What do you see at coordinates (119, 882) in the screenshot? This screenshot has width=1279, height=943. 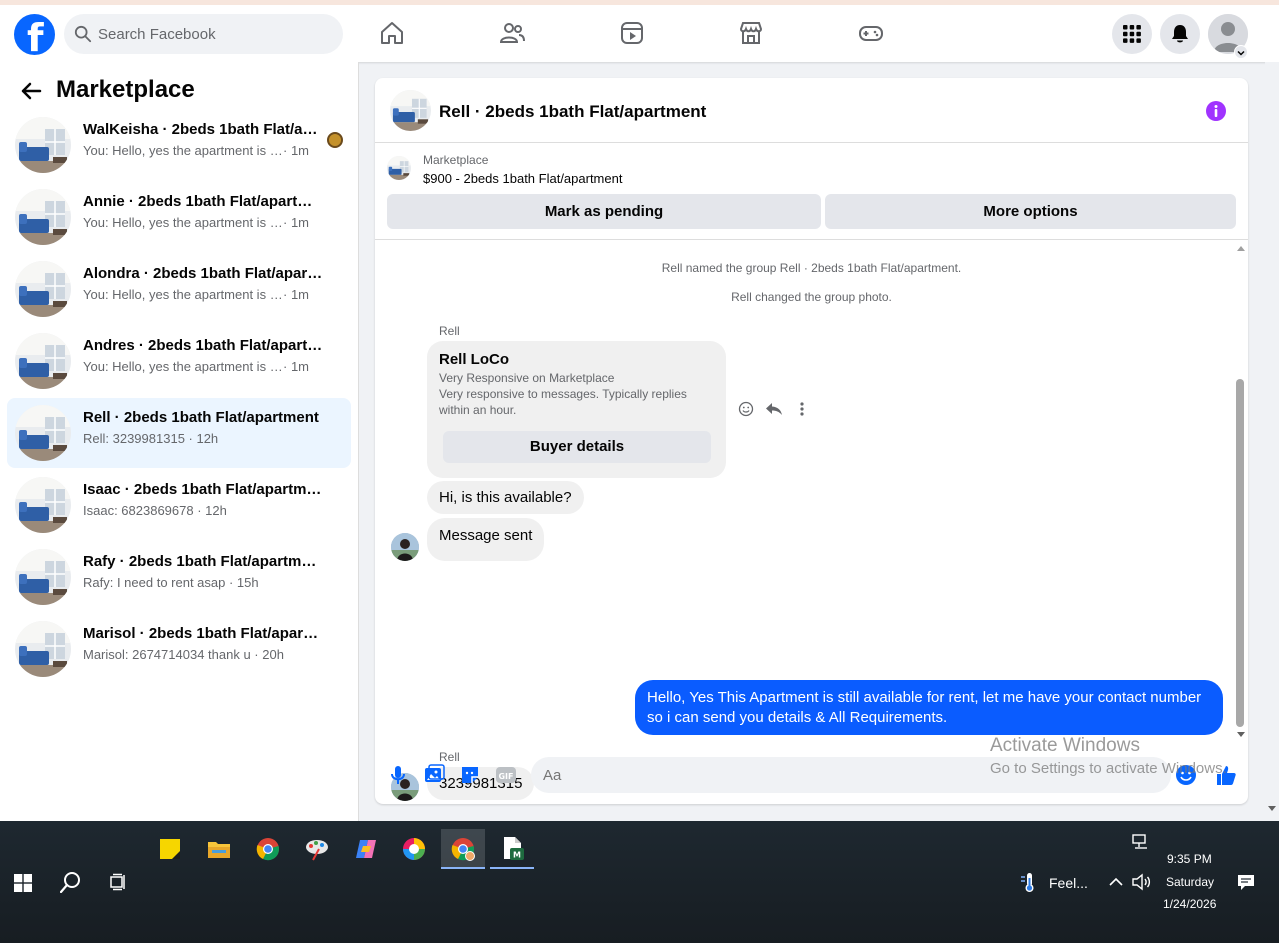 I see `task-view-icon` at bounding box center [119, 882].